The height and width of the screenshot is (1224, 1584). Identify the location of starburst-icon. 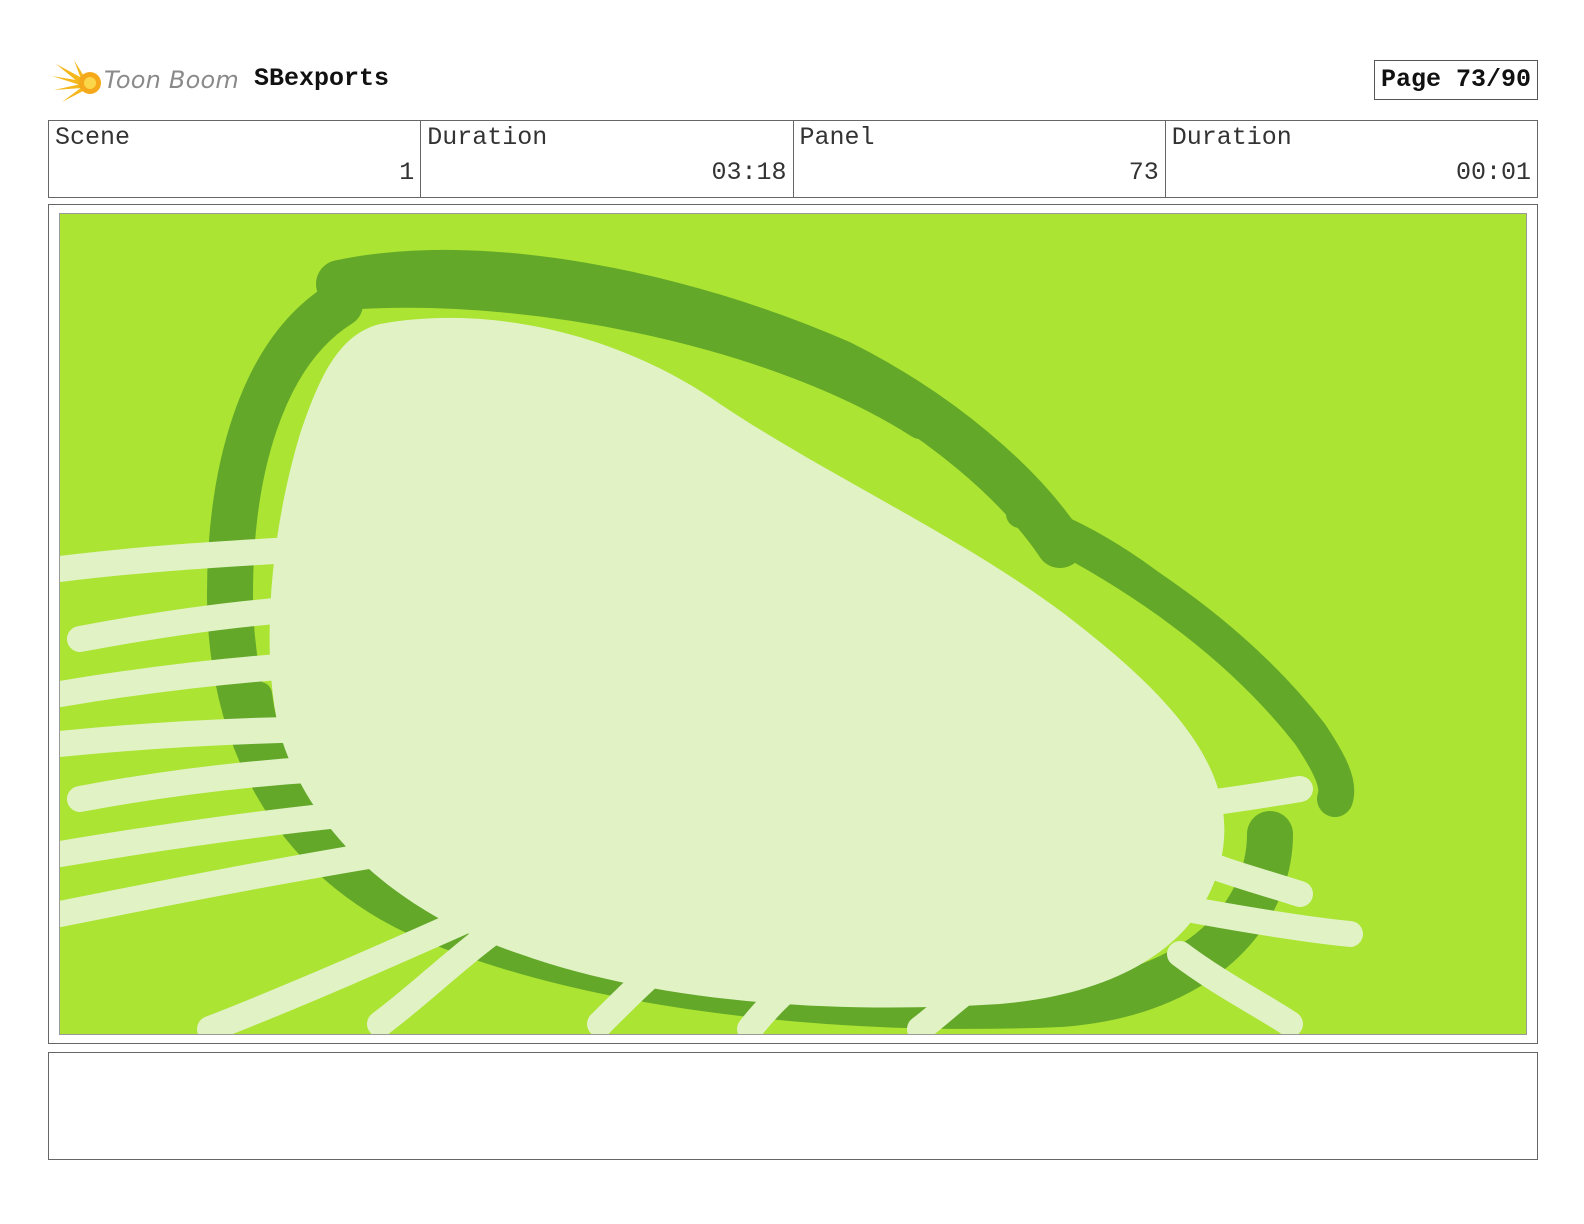
(76, 81).